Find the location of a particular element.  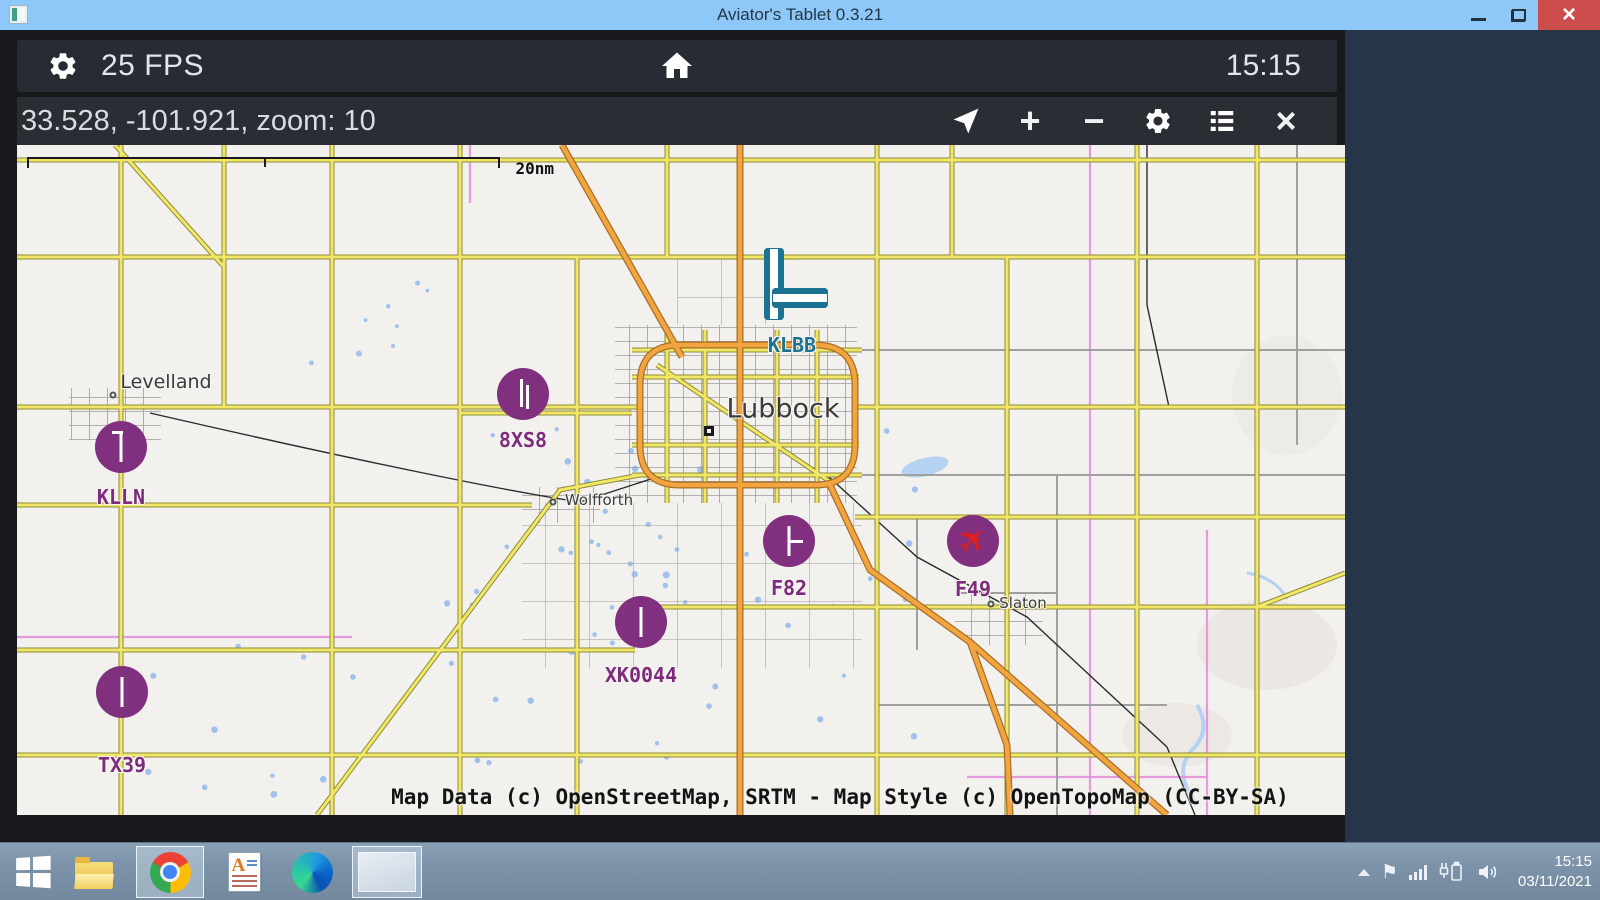

network-signal-icon is located at coordinates (1418, 872).